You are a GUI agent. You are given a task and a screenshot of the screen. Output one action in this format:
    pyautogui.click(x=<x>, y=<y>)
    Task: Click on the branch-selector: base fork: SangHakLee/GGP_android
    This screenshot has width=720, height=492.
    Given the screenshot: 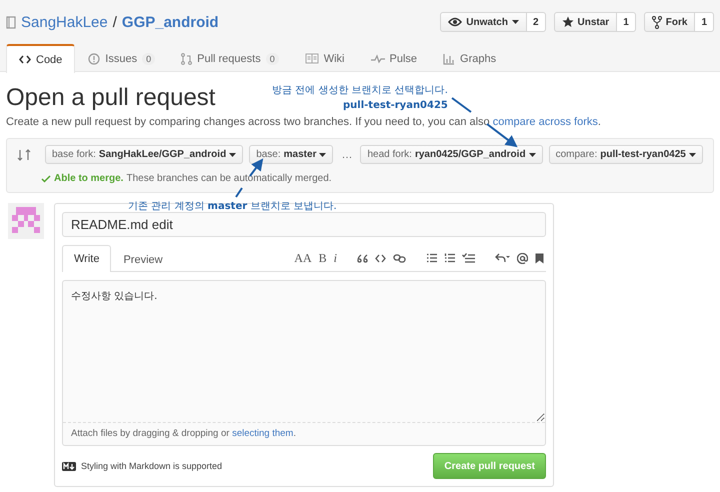 What is the action you would take?
    pyautogui.click(x=144, y=154)
    